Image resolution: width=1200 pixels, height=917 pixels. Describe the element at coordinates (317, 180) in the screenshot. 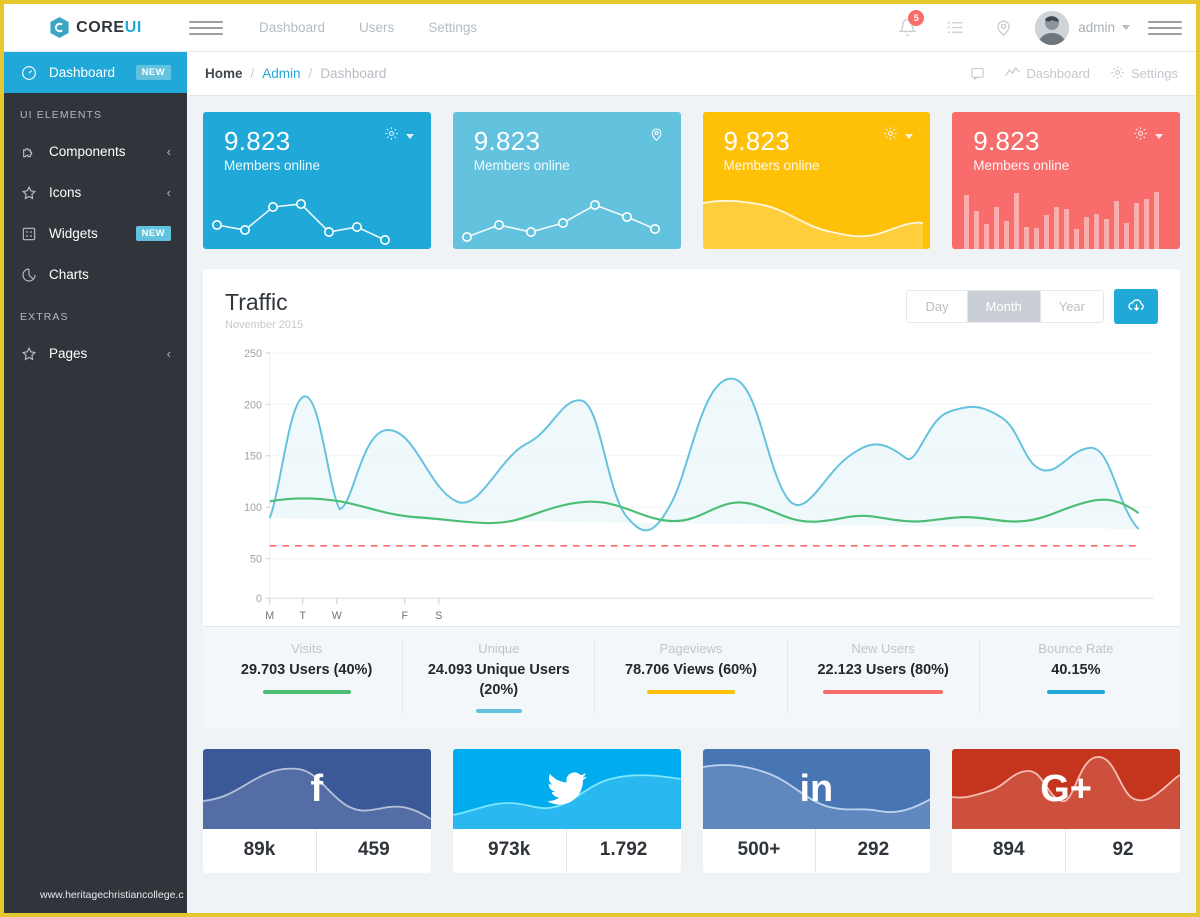

I see `stat-card-members-blue: 9.823 Members online` at that location.